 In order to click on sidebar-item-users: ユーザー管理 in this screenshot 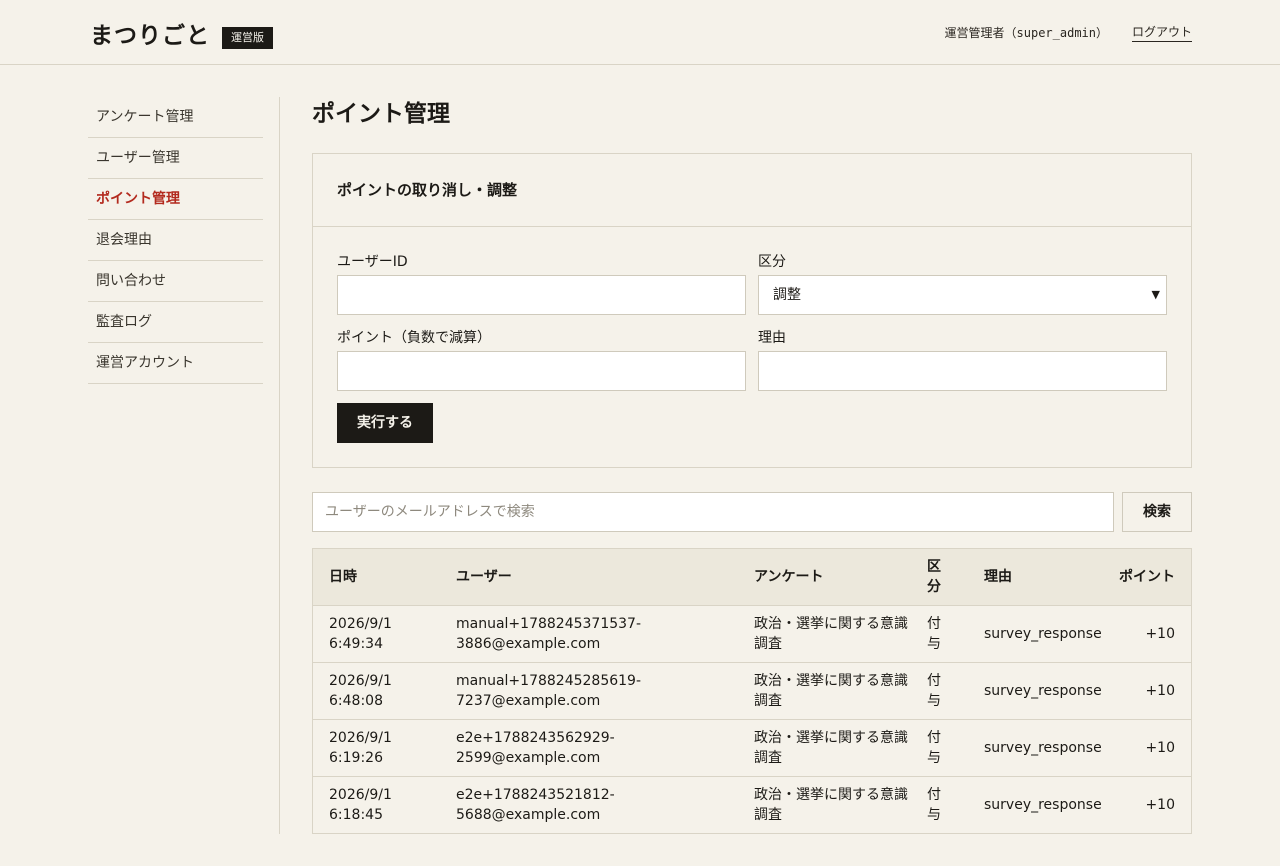, I will do `click(175, 158)`.